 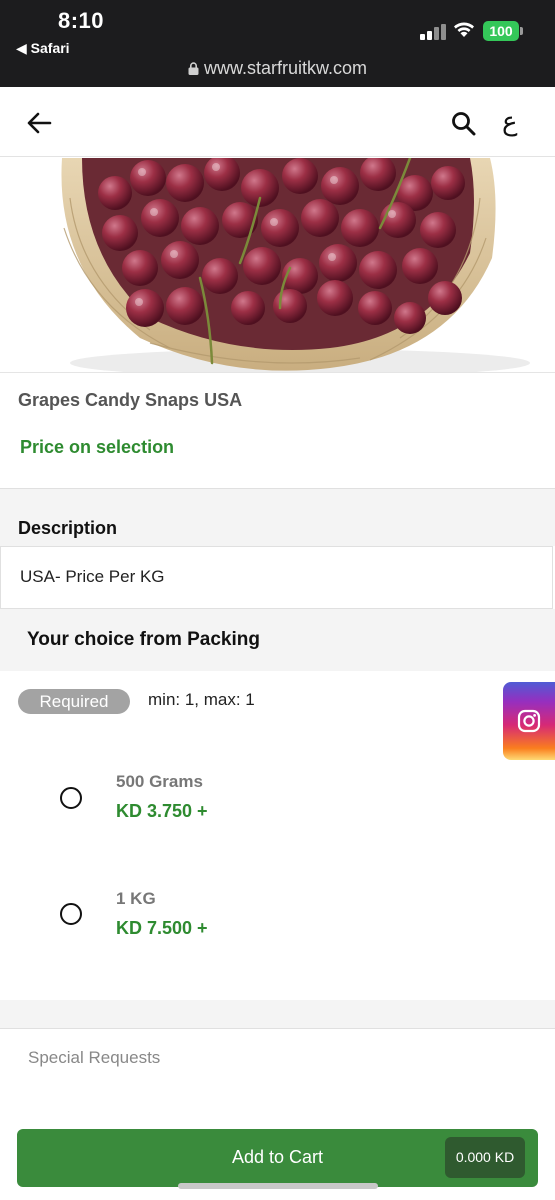 What do you see at coordinates (277, 1078) in the screenshot?
I see `special-requests-section` at bounding box center [277, 1078].